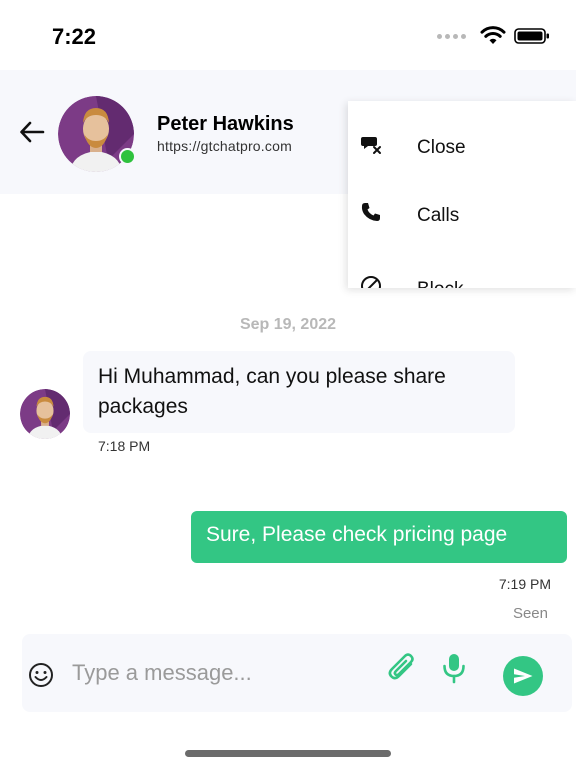  I want to click on online-status-dot, so click(127, 156).